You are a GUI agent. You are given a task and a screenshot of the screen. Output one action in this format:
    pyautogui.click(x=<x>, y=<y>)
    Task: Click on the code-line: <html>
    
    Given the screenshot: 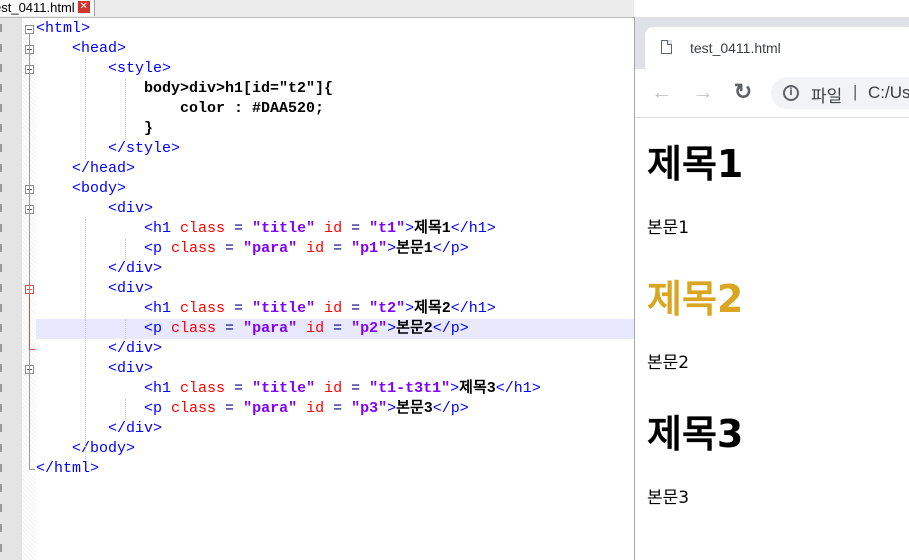 What is the action you would take?
    pyautogui.click(x=63, y=29)
    